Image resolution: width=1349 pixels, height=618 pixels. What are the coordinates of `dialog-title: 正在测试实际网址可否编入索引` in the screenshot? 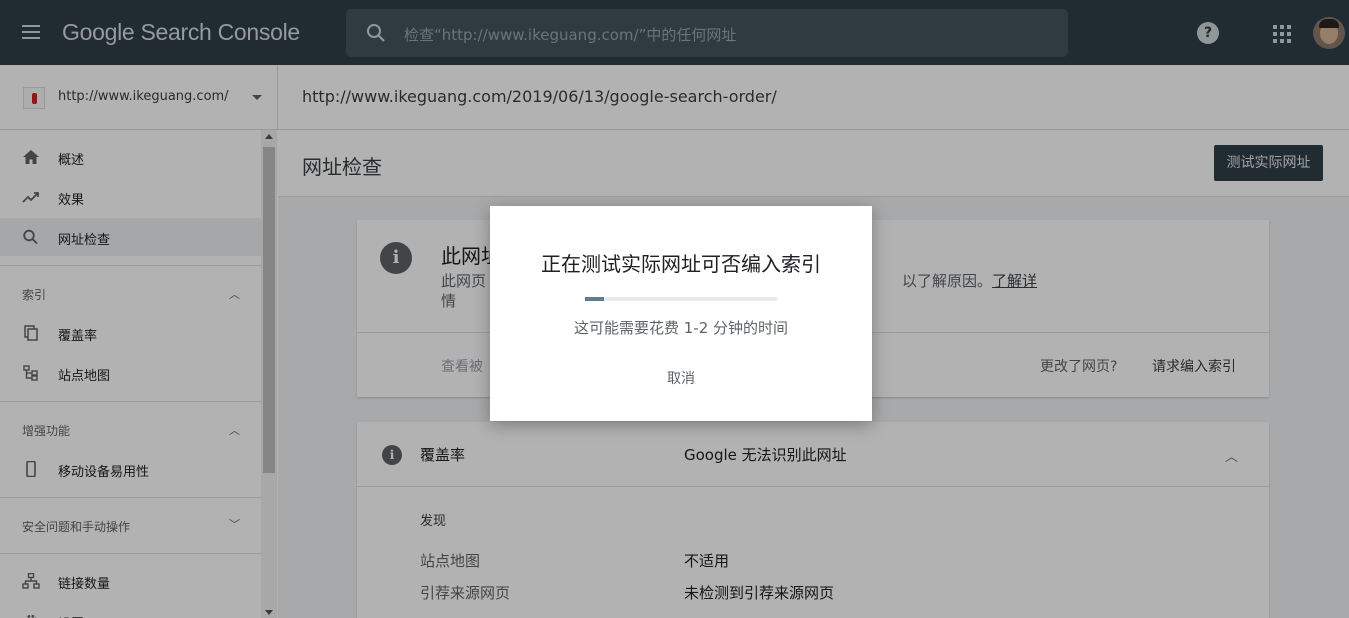 It's located at (681, 264).